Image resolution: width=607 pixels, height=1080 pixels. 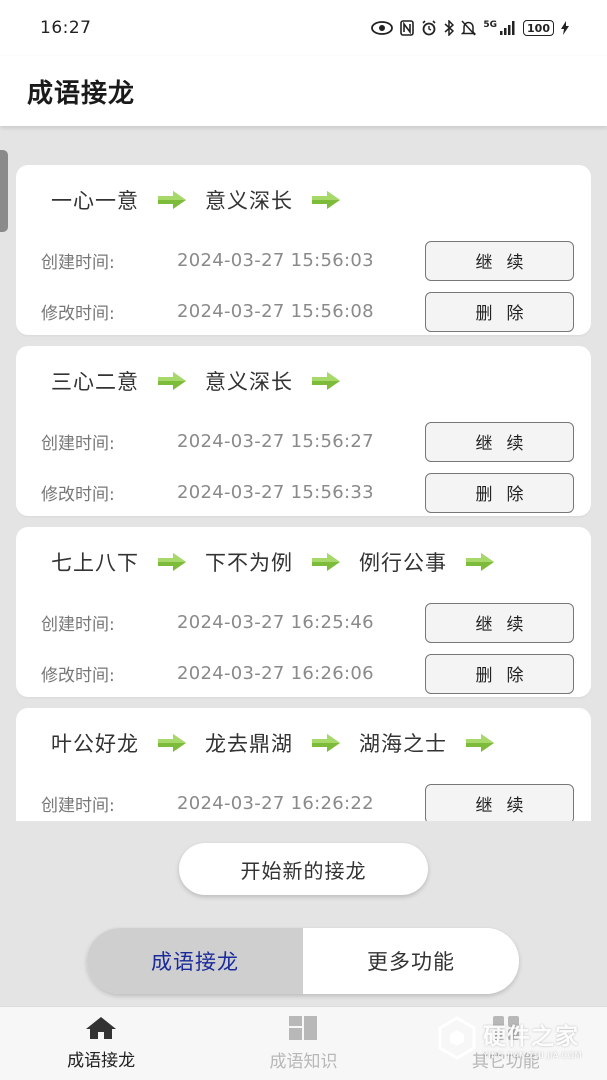 What do you see at coordinates (382, 28) in the screenshot?
I see `eye-icon` at bounding box center [382, 28].